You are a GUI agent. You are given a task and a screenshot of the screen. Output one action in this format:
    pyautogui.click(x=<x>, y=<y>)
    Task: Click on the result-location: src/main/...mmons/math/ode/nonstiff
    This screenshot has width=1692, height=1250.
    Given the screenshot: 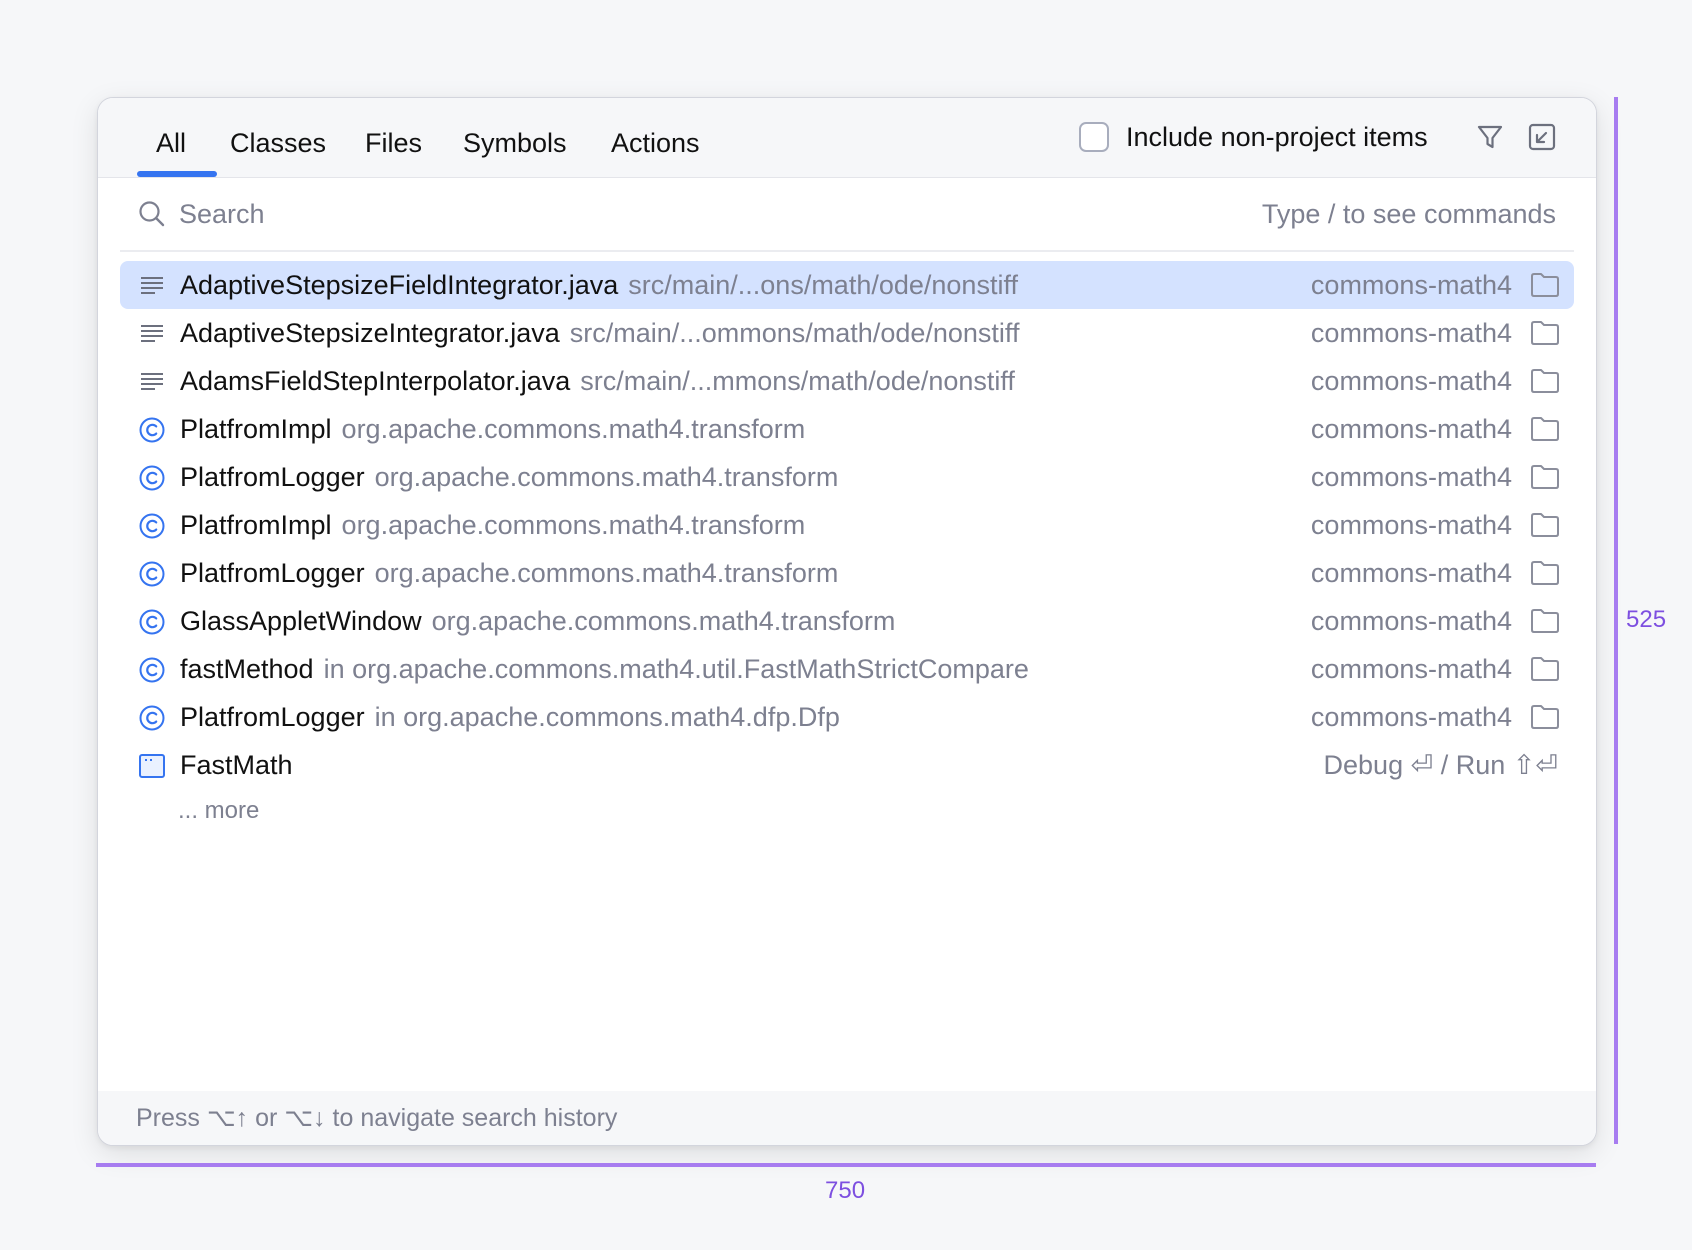 What is the action you would take?
    pyautogui.click(x=797, y=381)
    